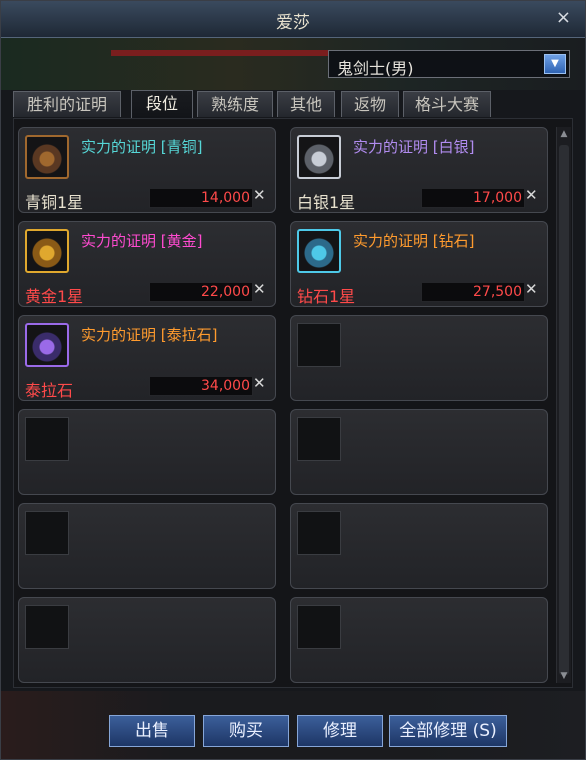 Image resolution: width=586 pixels, height=760 pixels. What do you see at coordinates (375, 68) in the screenshot?
I see `character-select-value: 鬼剑士(男)` at bounding box center [375, 68].